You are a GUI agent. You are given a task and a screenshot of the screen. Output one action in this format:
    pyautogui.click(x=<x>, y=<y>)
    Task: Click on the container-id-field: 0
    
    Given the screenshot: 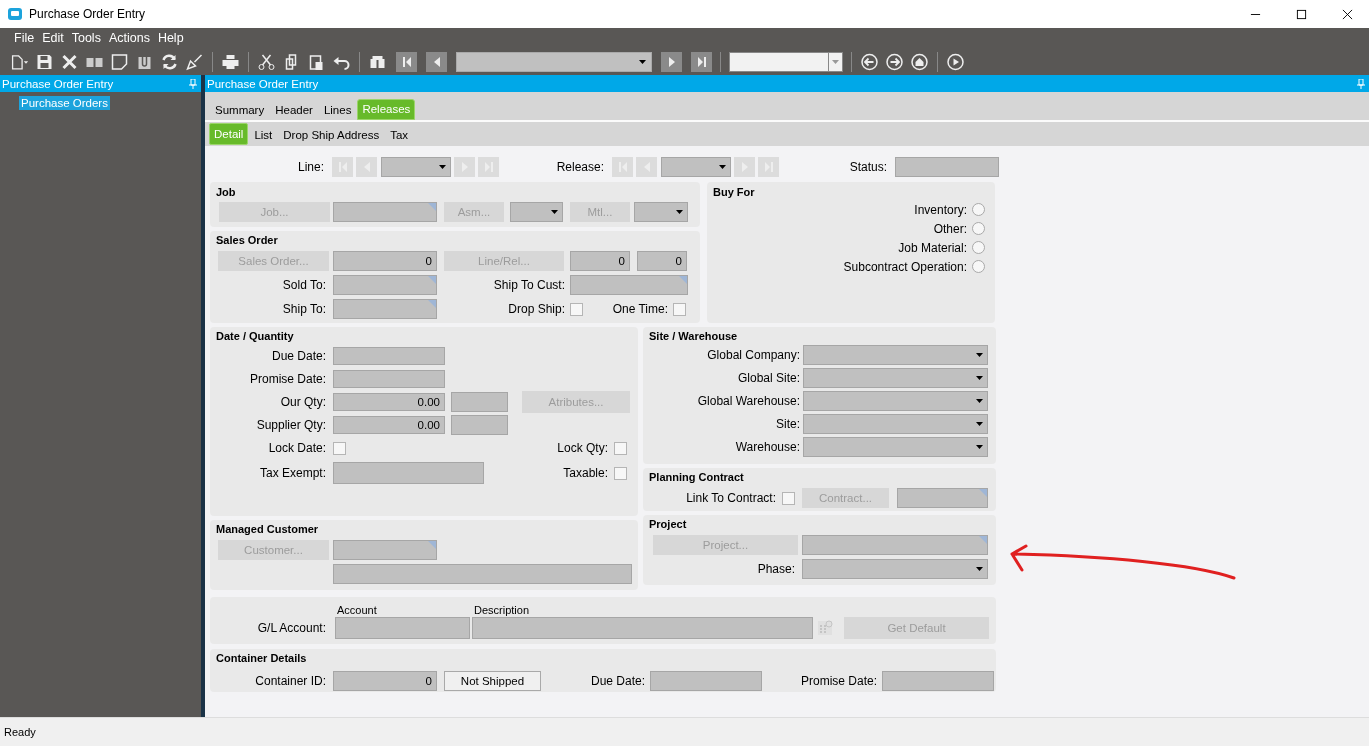 What is the action you would take?
    pyautogui.click(x=385, y=681)
    